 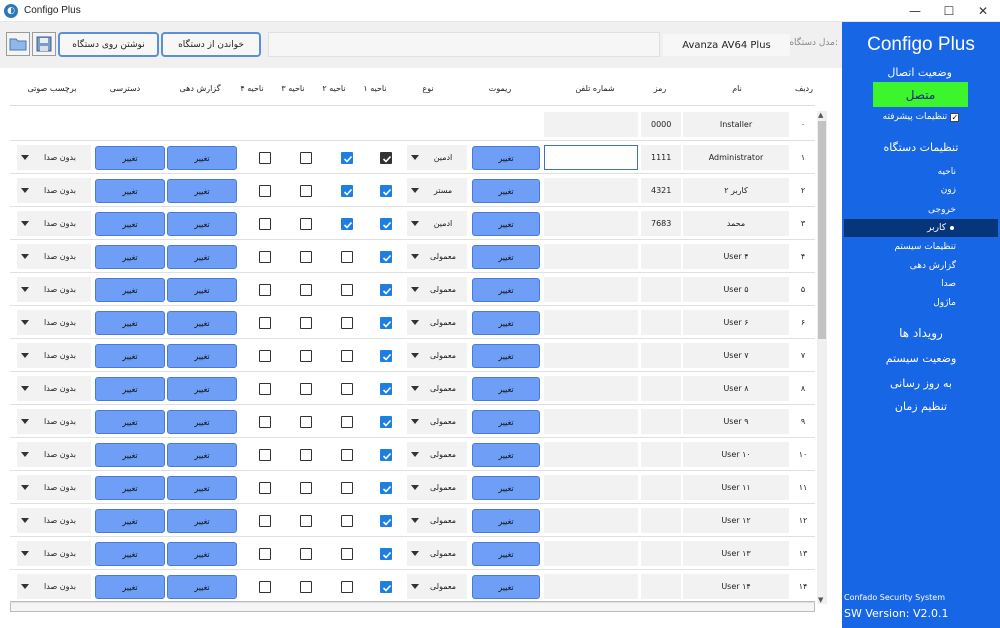 I want to click on close-button: ✕, so click(x=983, y=11).